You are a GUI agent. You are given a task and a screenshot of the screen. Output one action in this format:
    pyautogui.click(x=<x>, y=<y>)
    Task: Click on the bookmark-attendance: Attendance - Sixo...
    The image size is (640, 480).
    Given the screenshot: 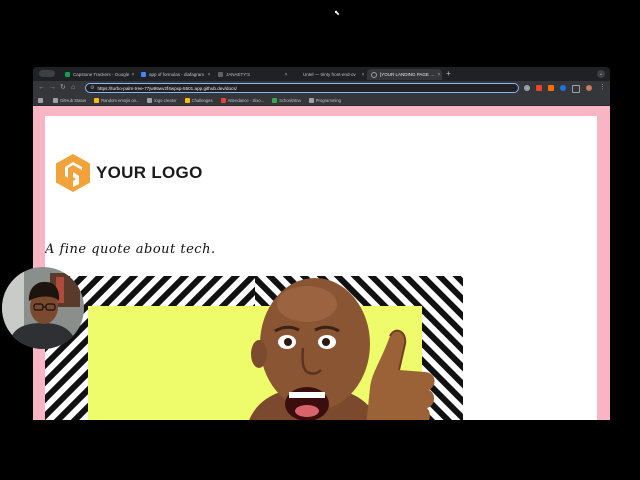 What is the action you would take?
    pyautogui.click(x=242, y=100)
    